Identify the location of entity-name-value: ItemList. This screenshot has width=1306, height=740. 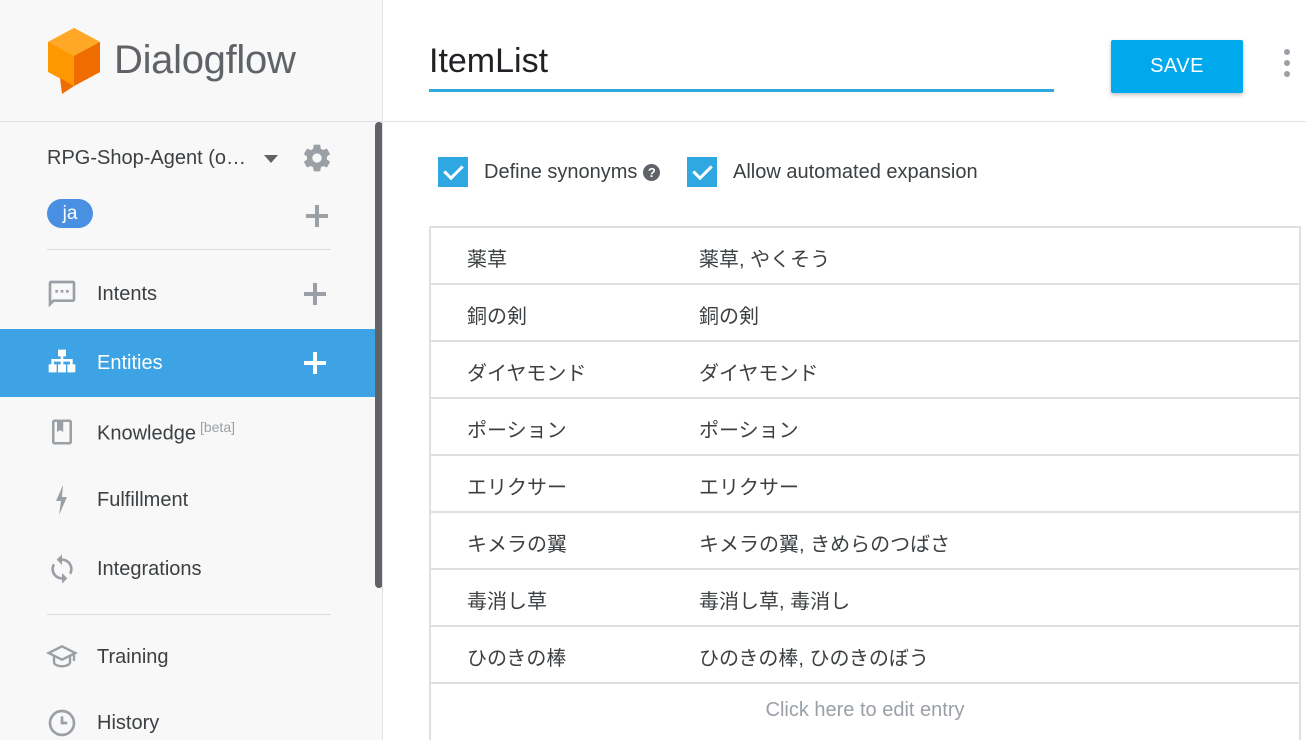
(489, 61).